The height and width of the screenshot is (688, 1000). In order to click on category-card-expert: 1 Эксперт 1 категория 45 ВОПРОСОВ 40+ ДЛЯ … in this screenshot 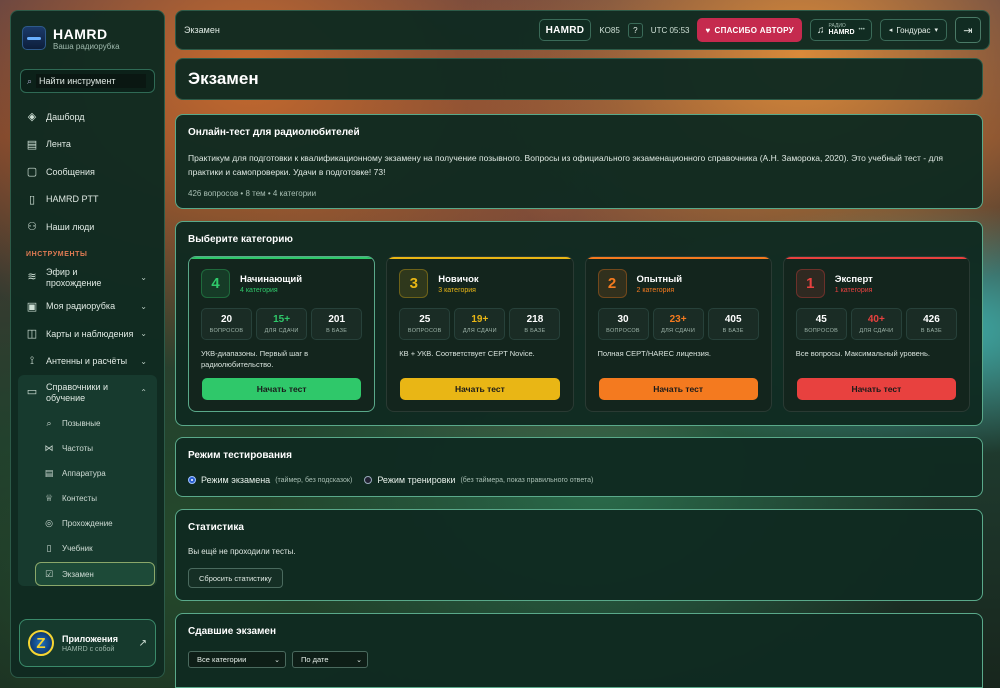, I will do `click(876, 334)`.